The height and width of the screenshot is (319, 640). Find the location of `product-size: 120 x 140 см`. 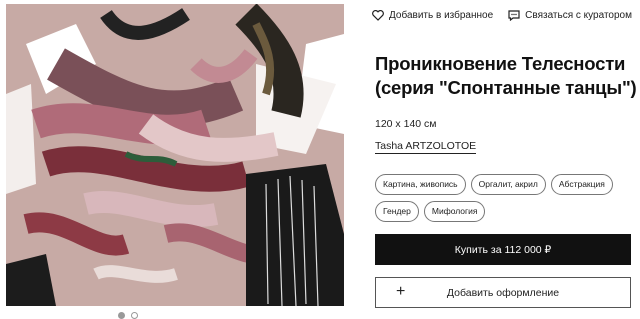

product-size: 120 x 140 см is located at coordinates (406, 124).